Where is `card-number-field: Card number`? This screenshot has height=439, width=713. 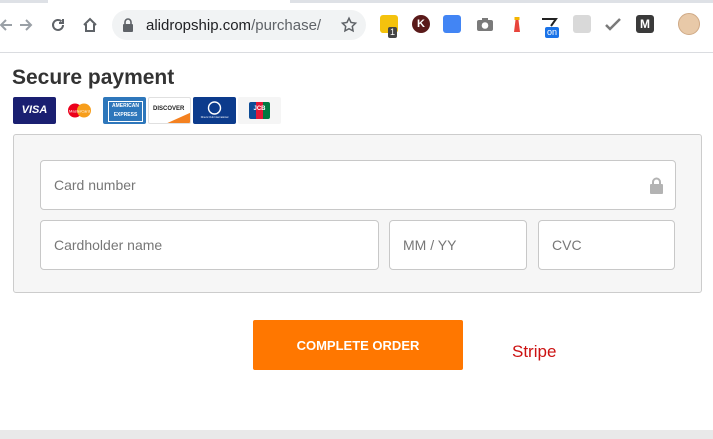 card-number-field: Card number is located at coordinates (358, 185).